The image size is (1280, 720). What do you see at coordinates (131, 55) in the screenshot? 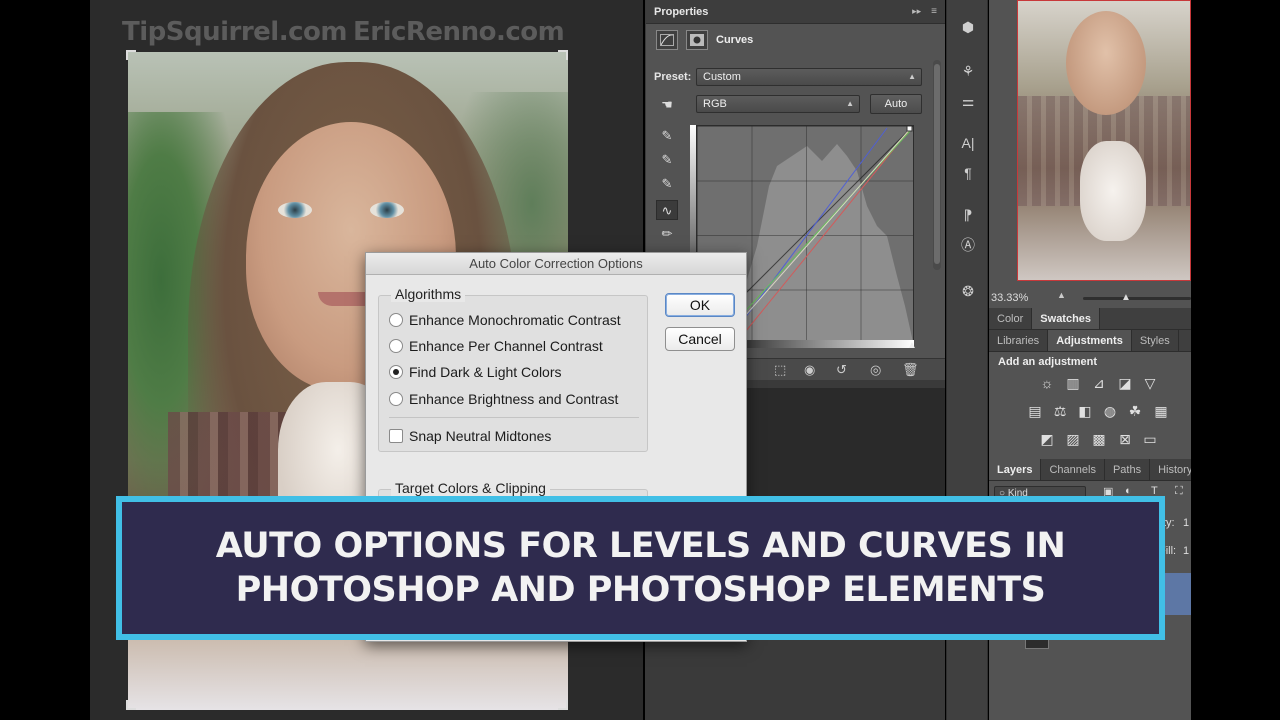
I see `crop-handle-tl` at bounding box center [131, 55].